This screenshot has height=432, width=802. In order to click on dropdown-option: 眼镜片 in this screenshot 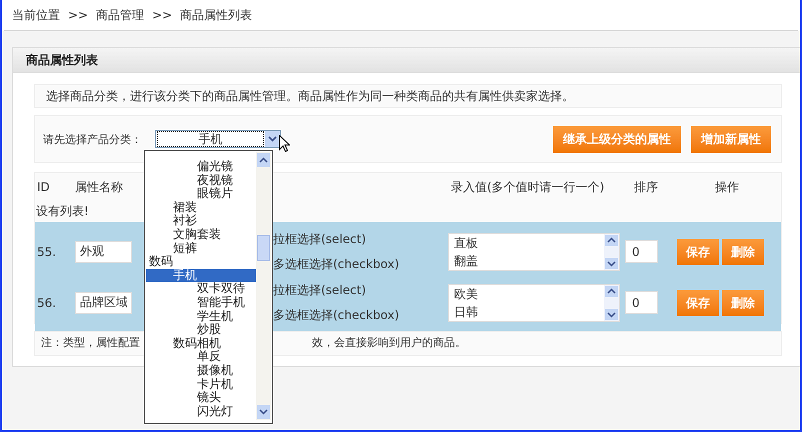, I will do `click(201, 194)`.